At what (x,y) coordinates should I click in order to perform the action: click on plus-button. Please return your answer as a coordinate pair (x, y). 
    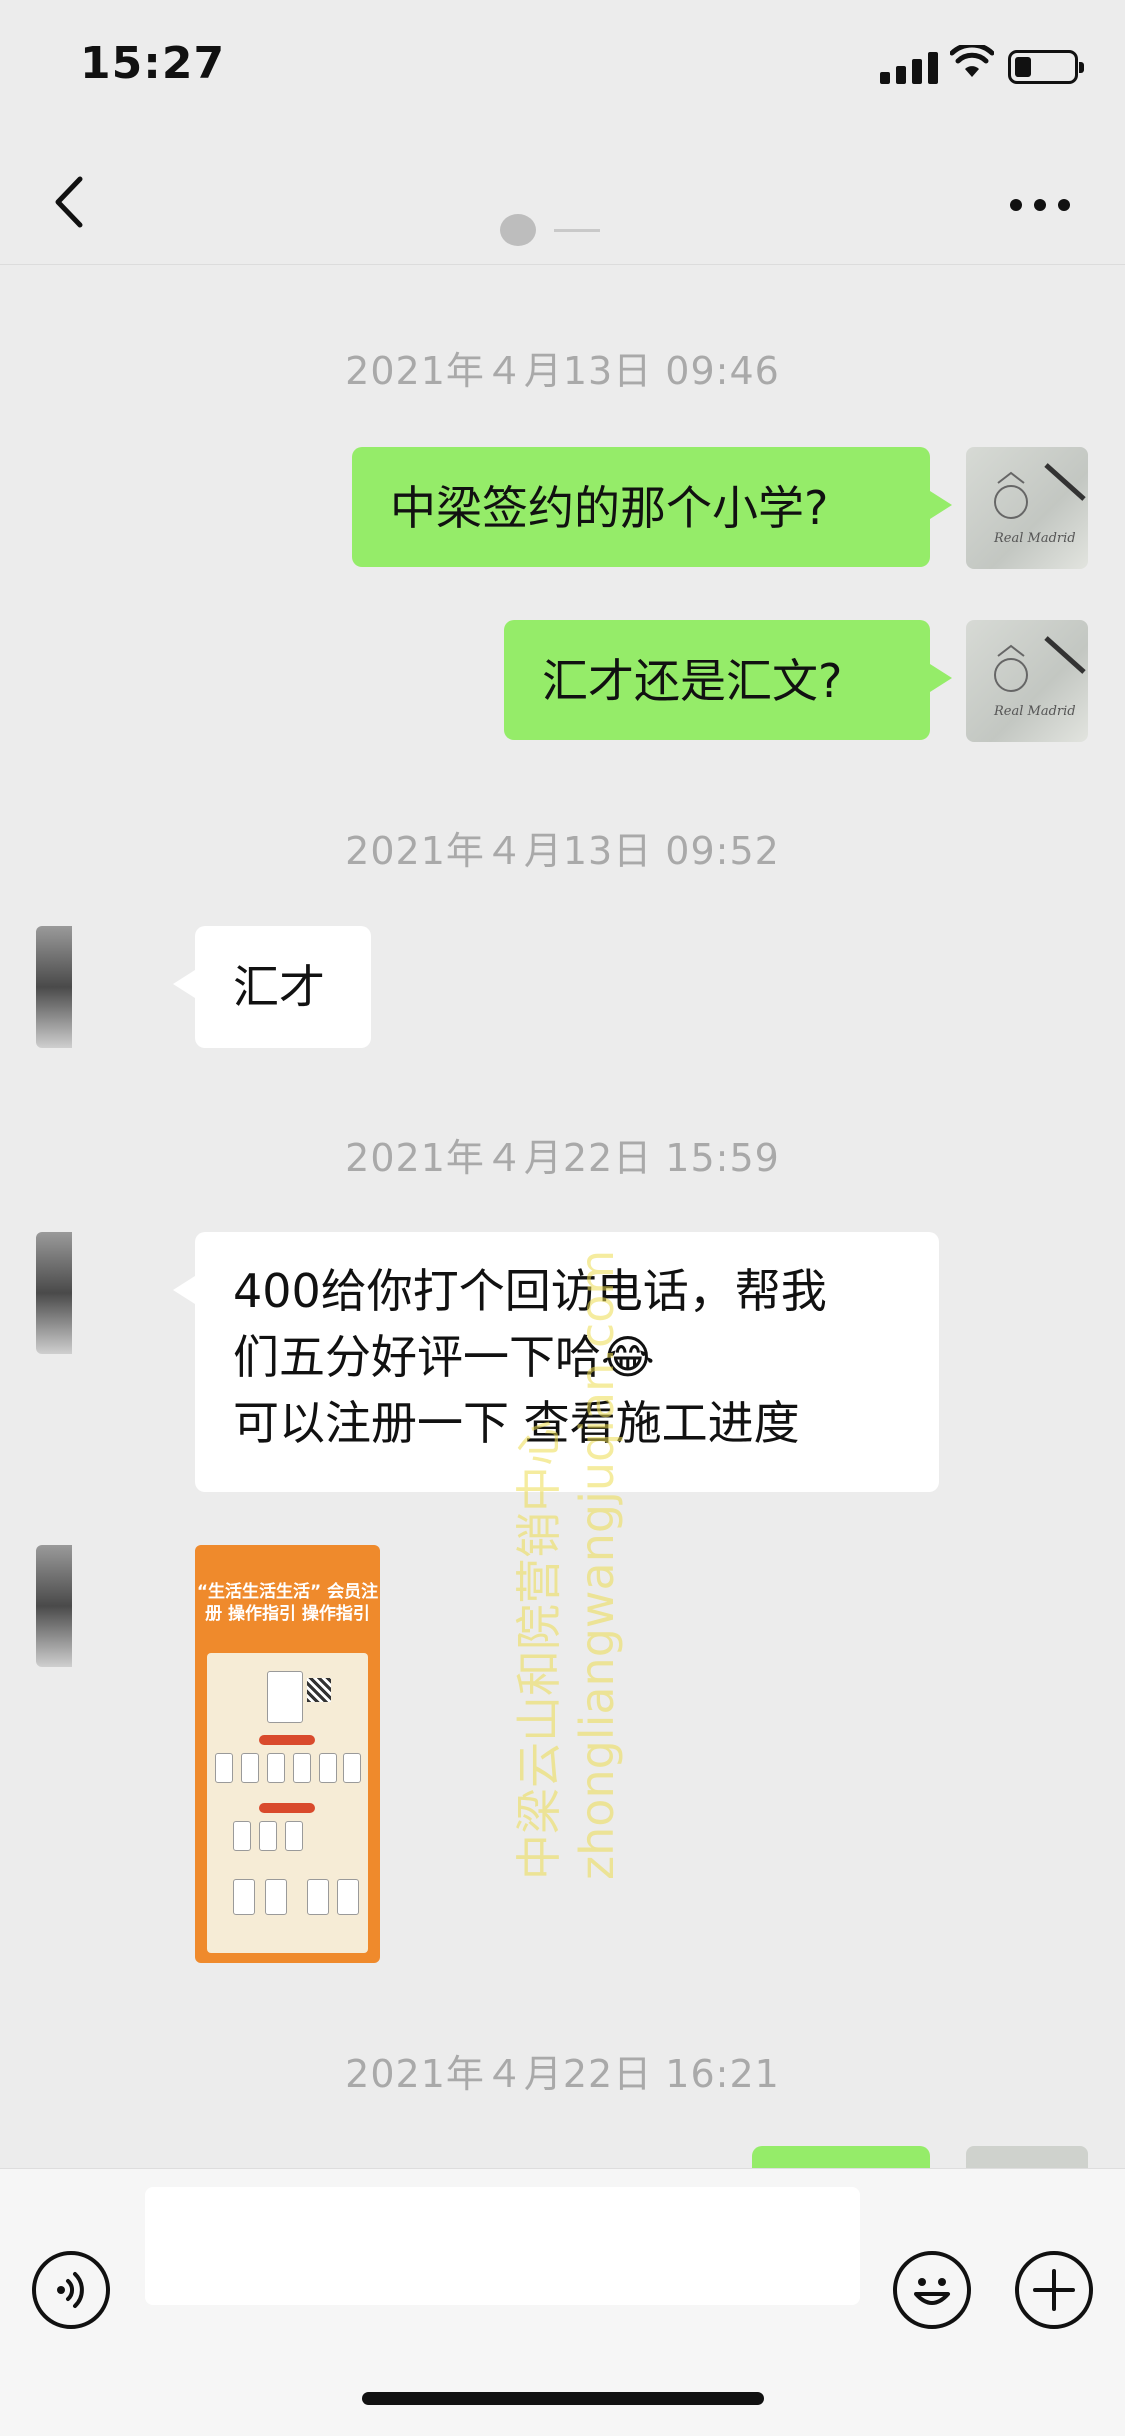
    Looking at the image, I should click on (1054, 2290).